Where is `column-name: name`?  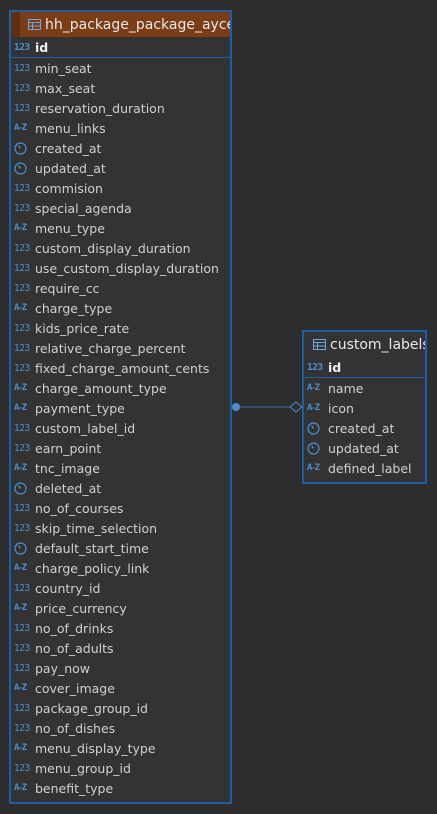 column-name: name is located at coordinates (346, 388).